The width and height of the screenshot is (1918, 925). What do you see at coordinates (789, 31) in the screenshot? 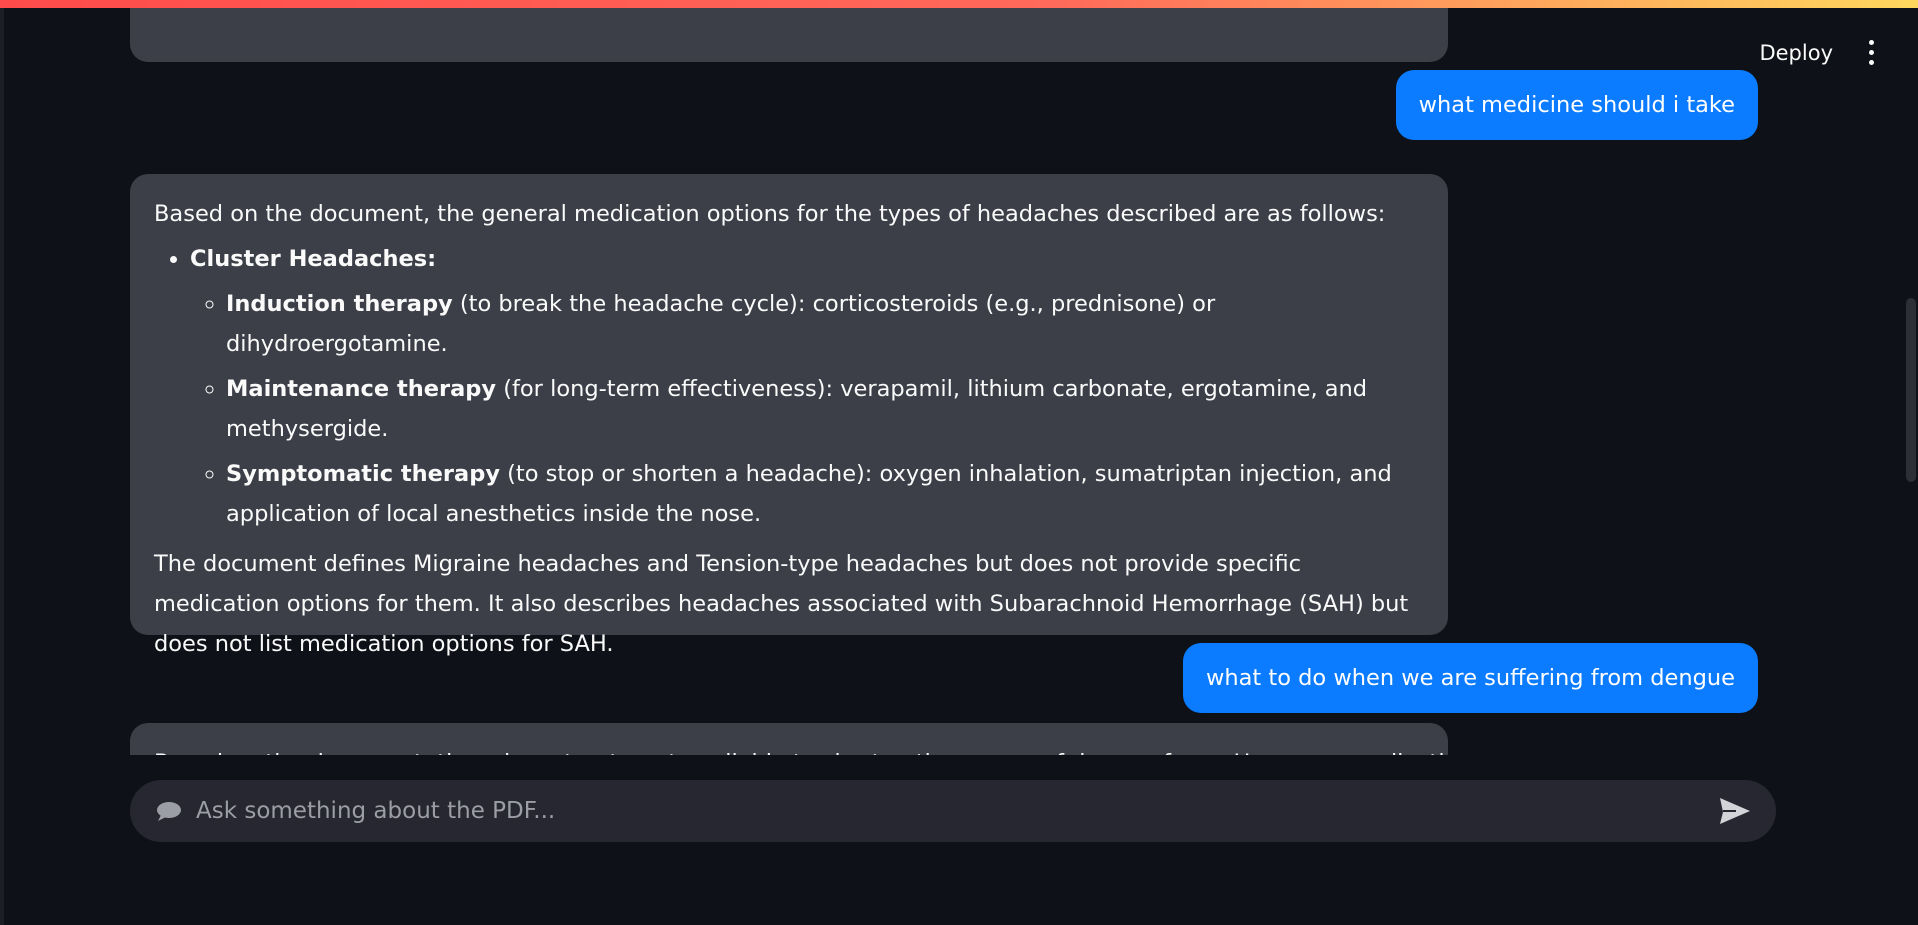
I see `assistant-message-previous` at bounding box center [789, 31].